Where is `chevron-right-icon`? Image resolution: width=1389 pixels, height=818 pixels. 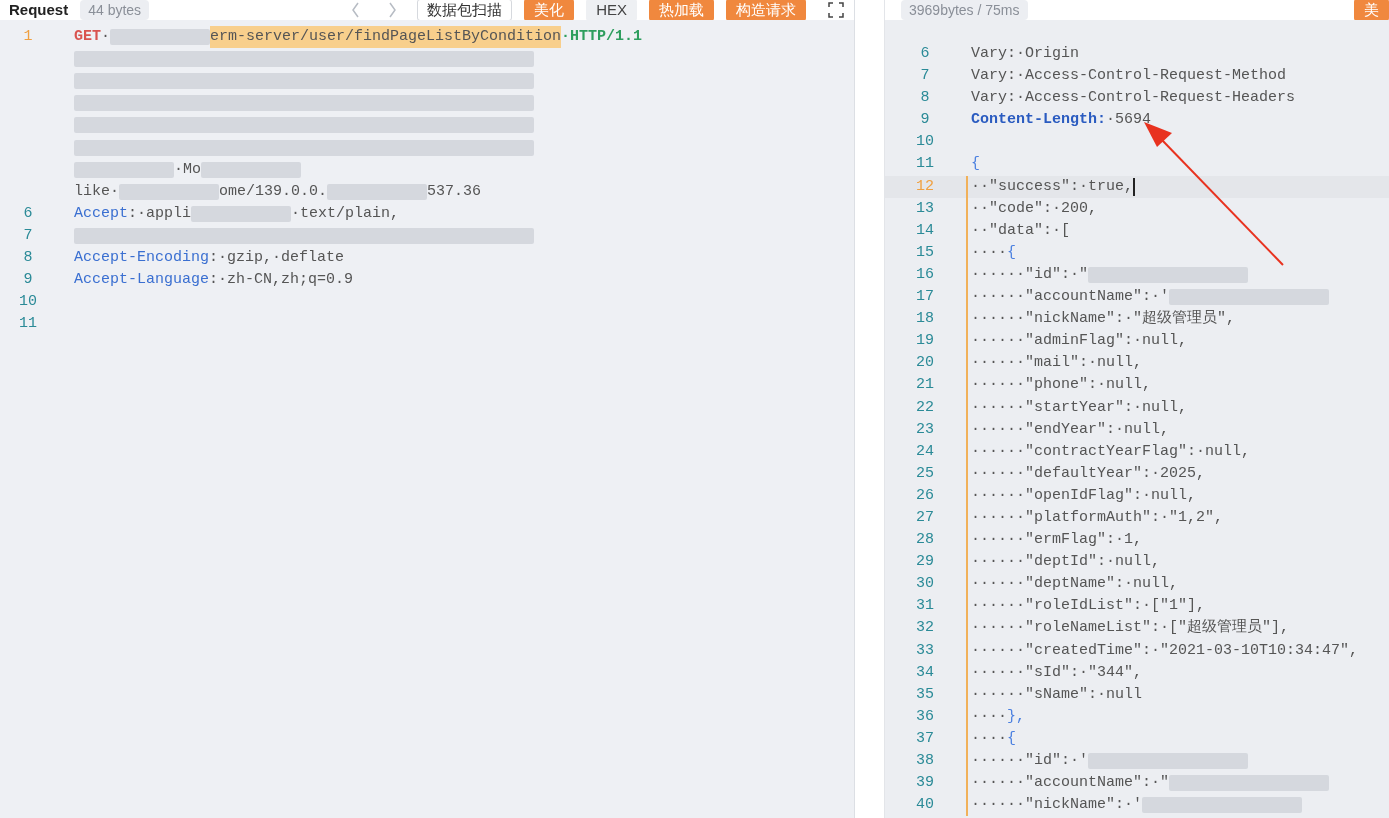
chevron-right-icon is located at coordinates (393, 10).